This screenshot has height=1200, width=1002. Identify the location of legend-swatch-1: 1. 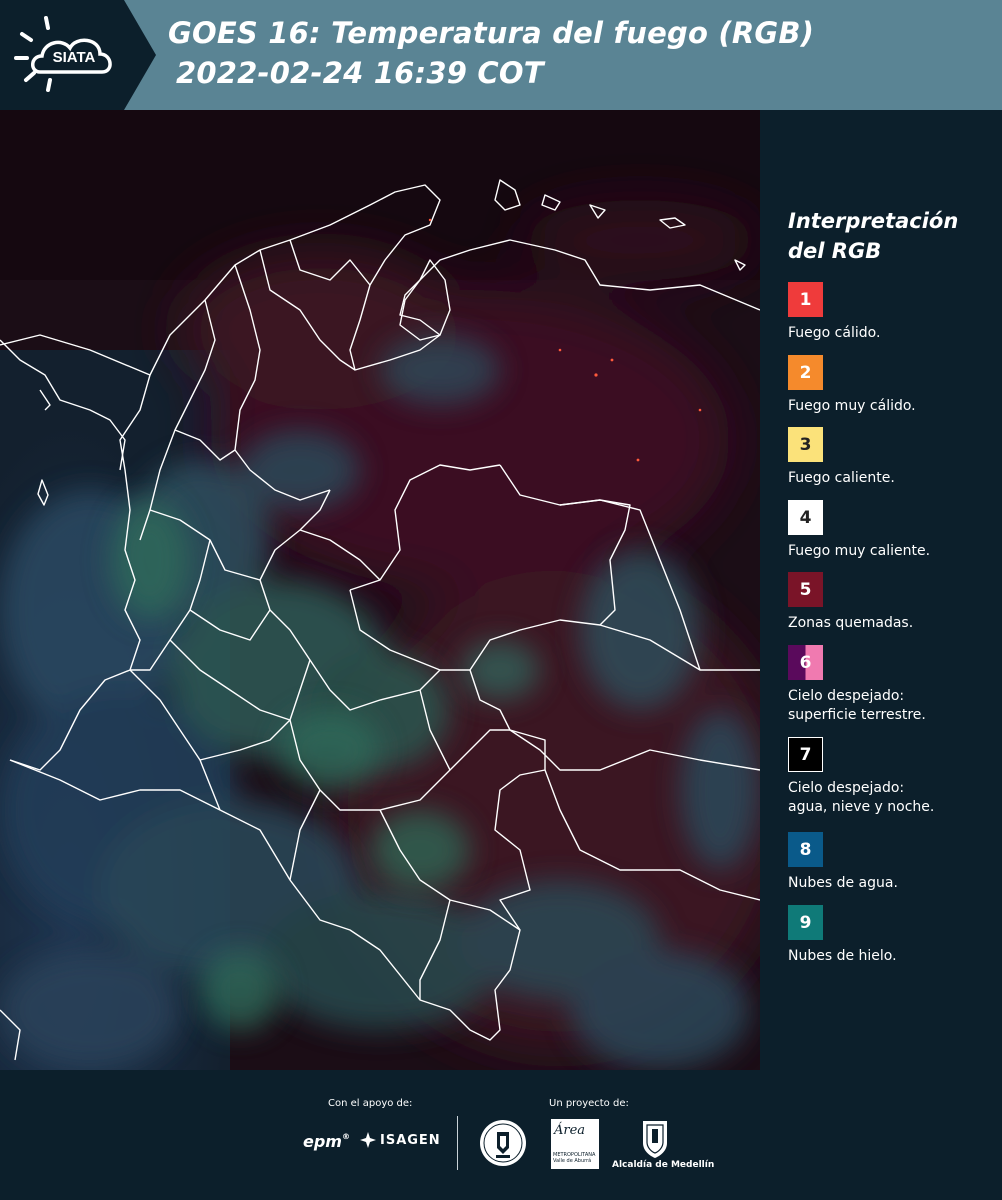
(805, 299).